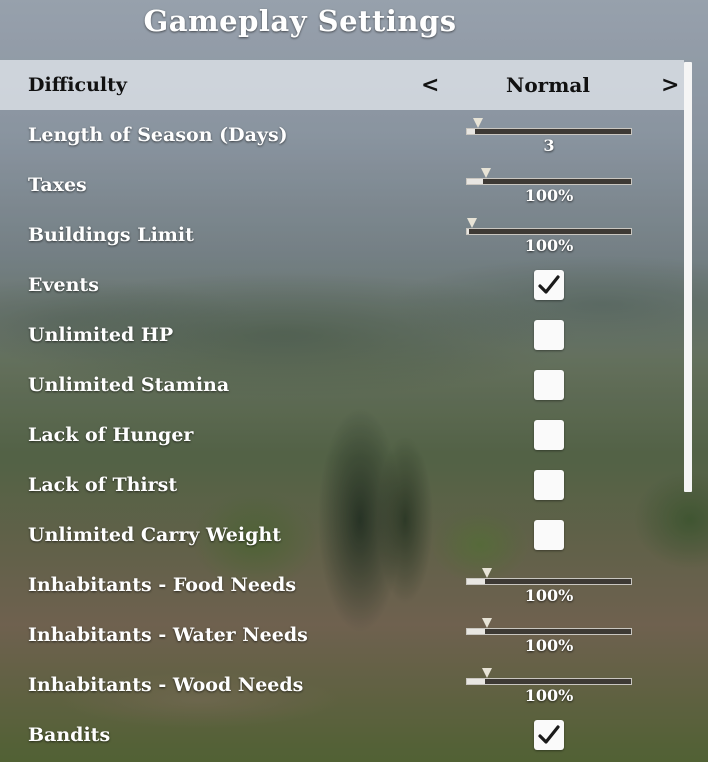 The image size is (708, 762). What do you see at coordinates (549, 535) in the screenshot?
I see `checkbox-unlimited-carry-weight` at bounding box center [549, 535].